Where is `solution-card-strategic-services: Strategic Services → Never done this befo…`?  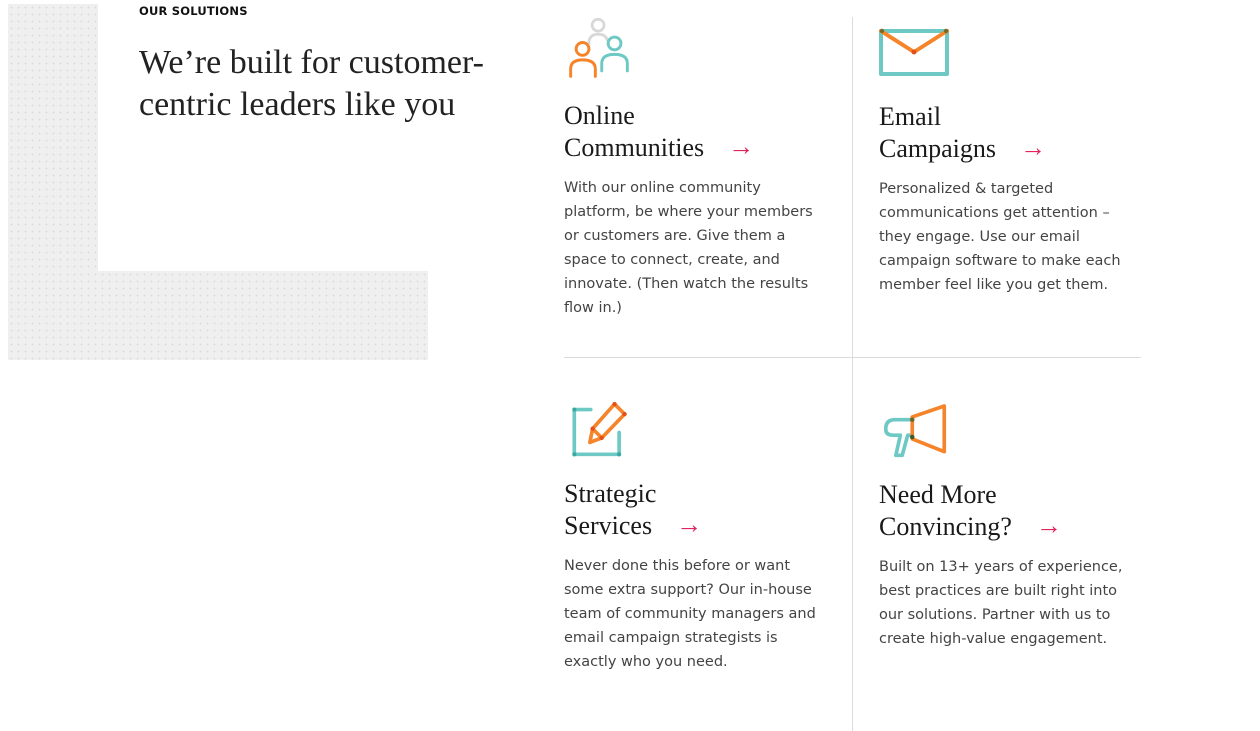
solution-card-strategic-services: Strategic Services → Never done this befo… is located at coordinates (696, 534).